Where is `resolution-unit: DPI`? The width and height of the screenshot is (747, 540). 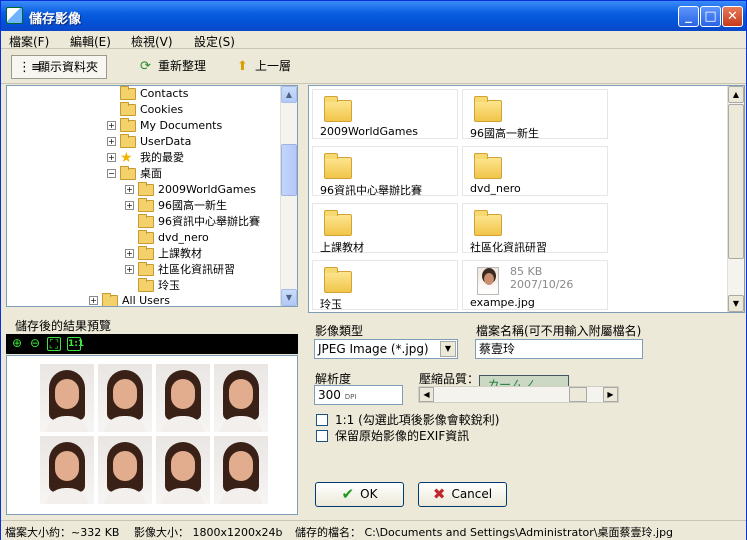
resolution-unit: DPI is located at coordinates (350, 397).